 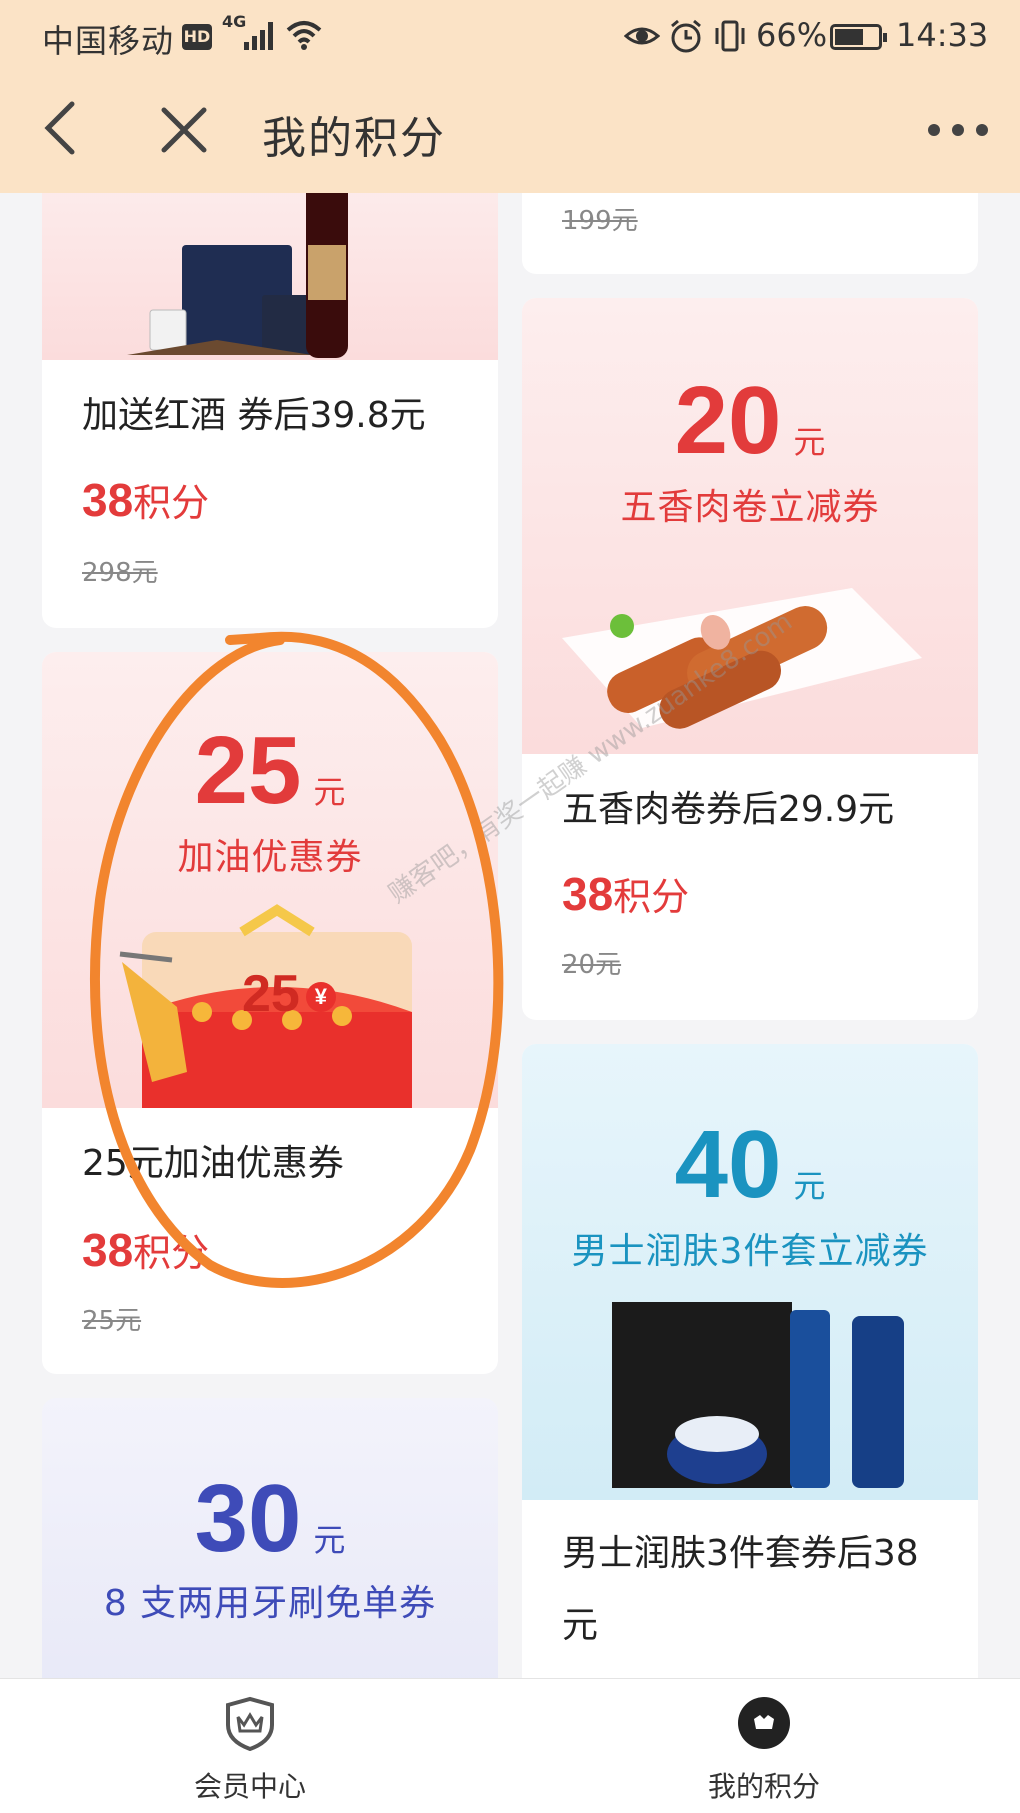 What do you see at coordinates (763, 1786) in the screenshot?
I see `nav-my-points-label: 我的积分` at bounding box center [763, 1786].